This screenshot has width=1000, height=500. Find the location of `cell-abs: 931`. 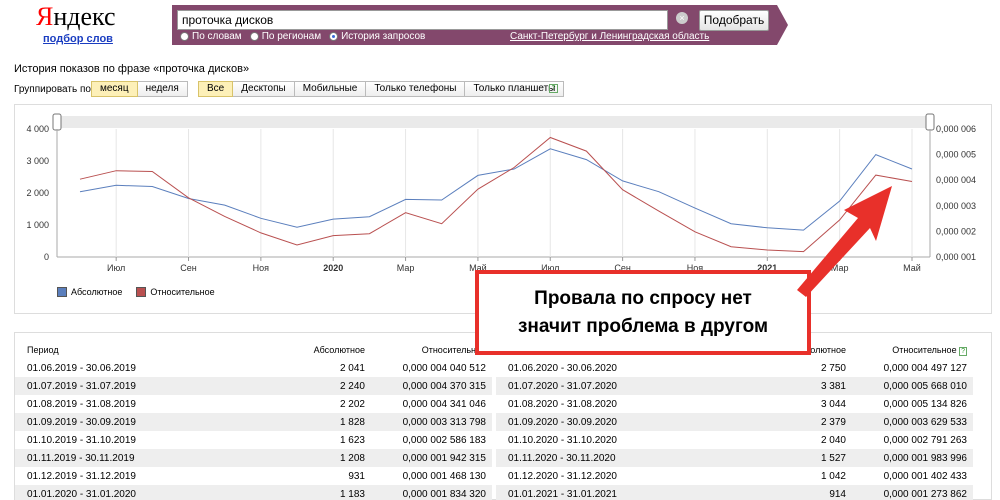

cell-abs: 931 is located at coordinates (356, 476).